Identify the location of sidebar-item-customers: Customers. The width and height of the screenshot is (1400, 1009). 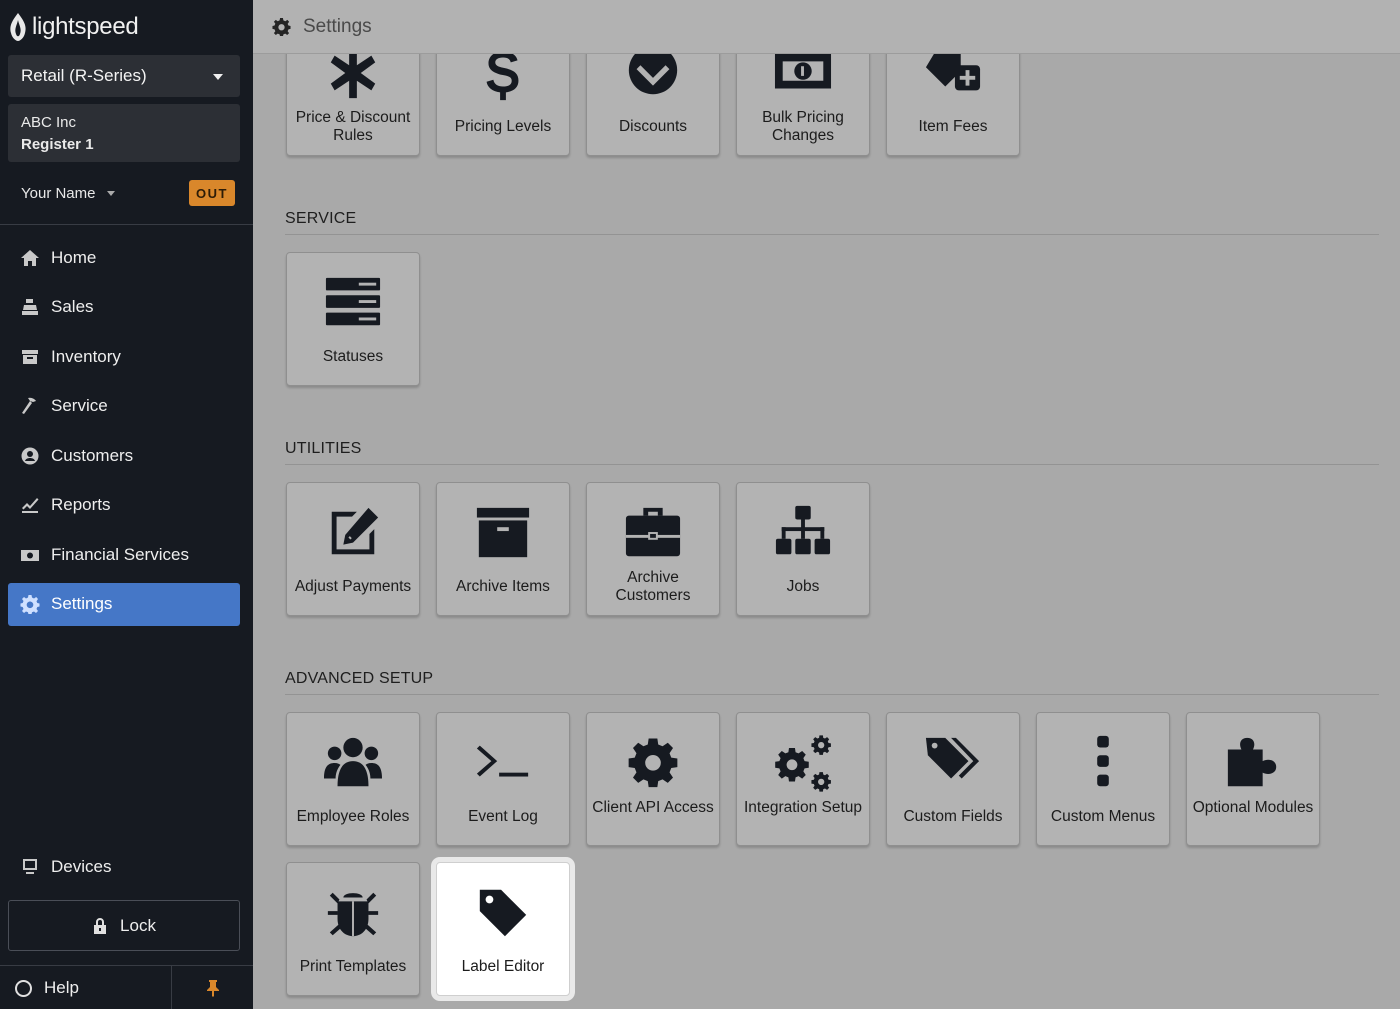
(124, 455).